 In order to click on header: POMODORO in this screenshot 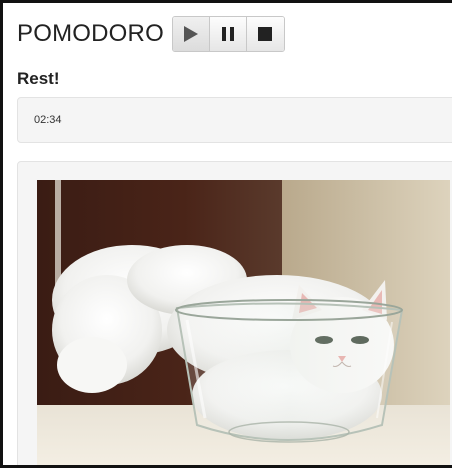, I will do `click(151, 34)`.